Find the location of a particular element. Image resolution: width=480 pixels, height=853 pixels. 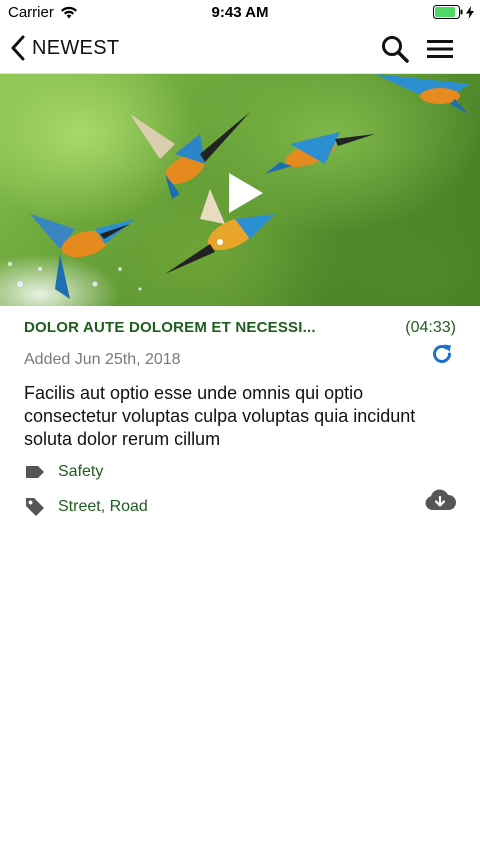

status-bar: Carrier 9:43 AM is located at coordinates (240, 12).